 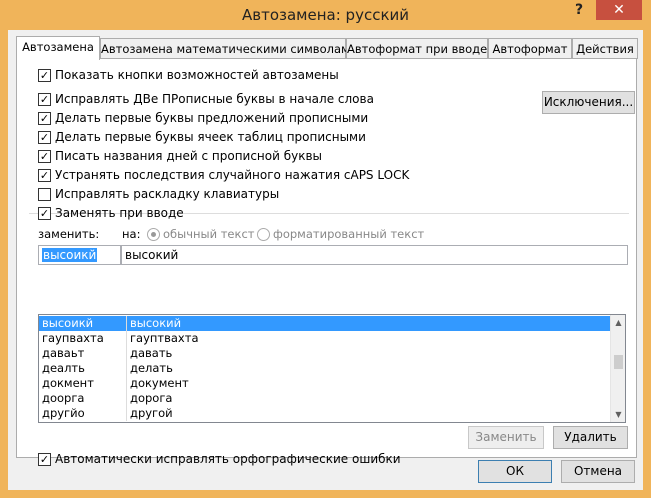 I want to click on with-input: высокий, so click(x=374, y=255).